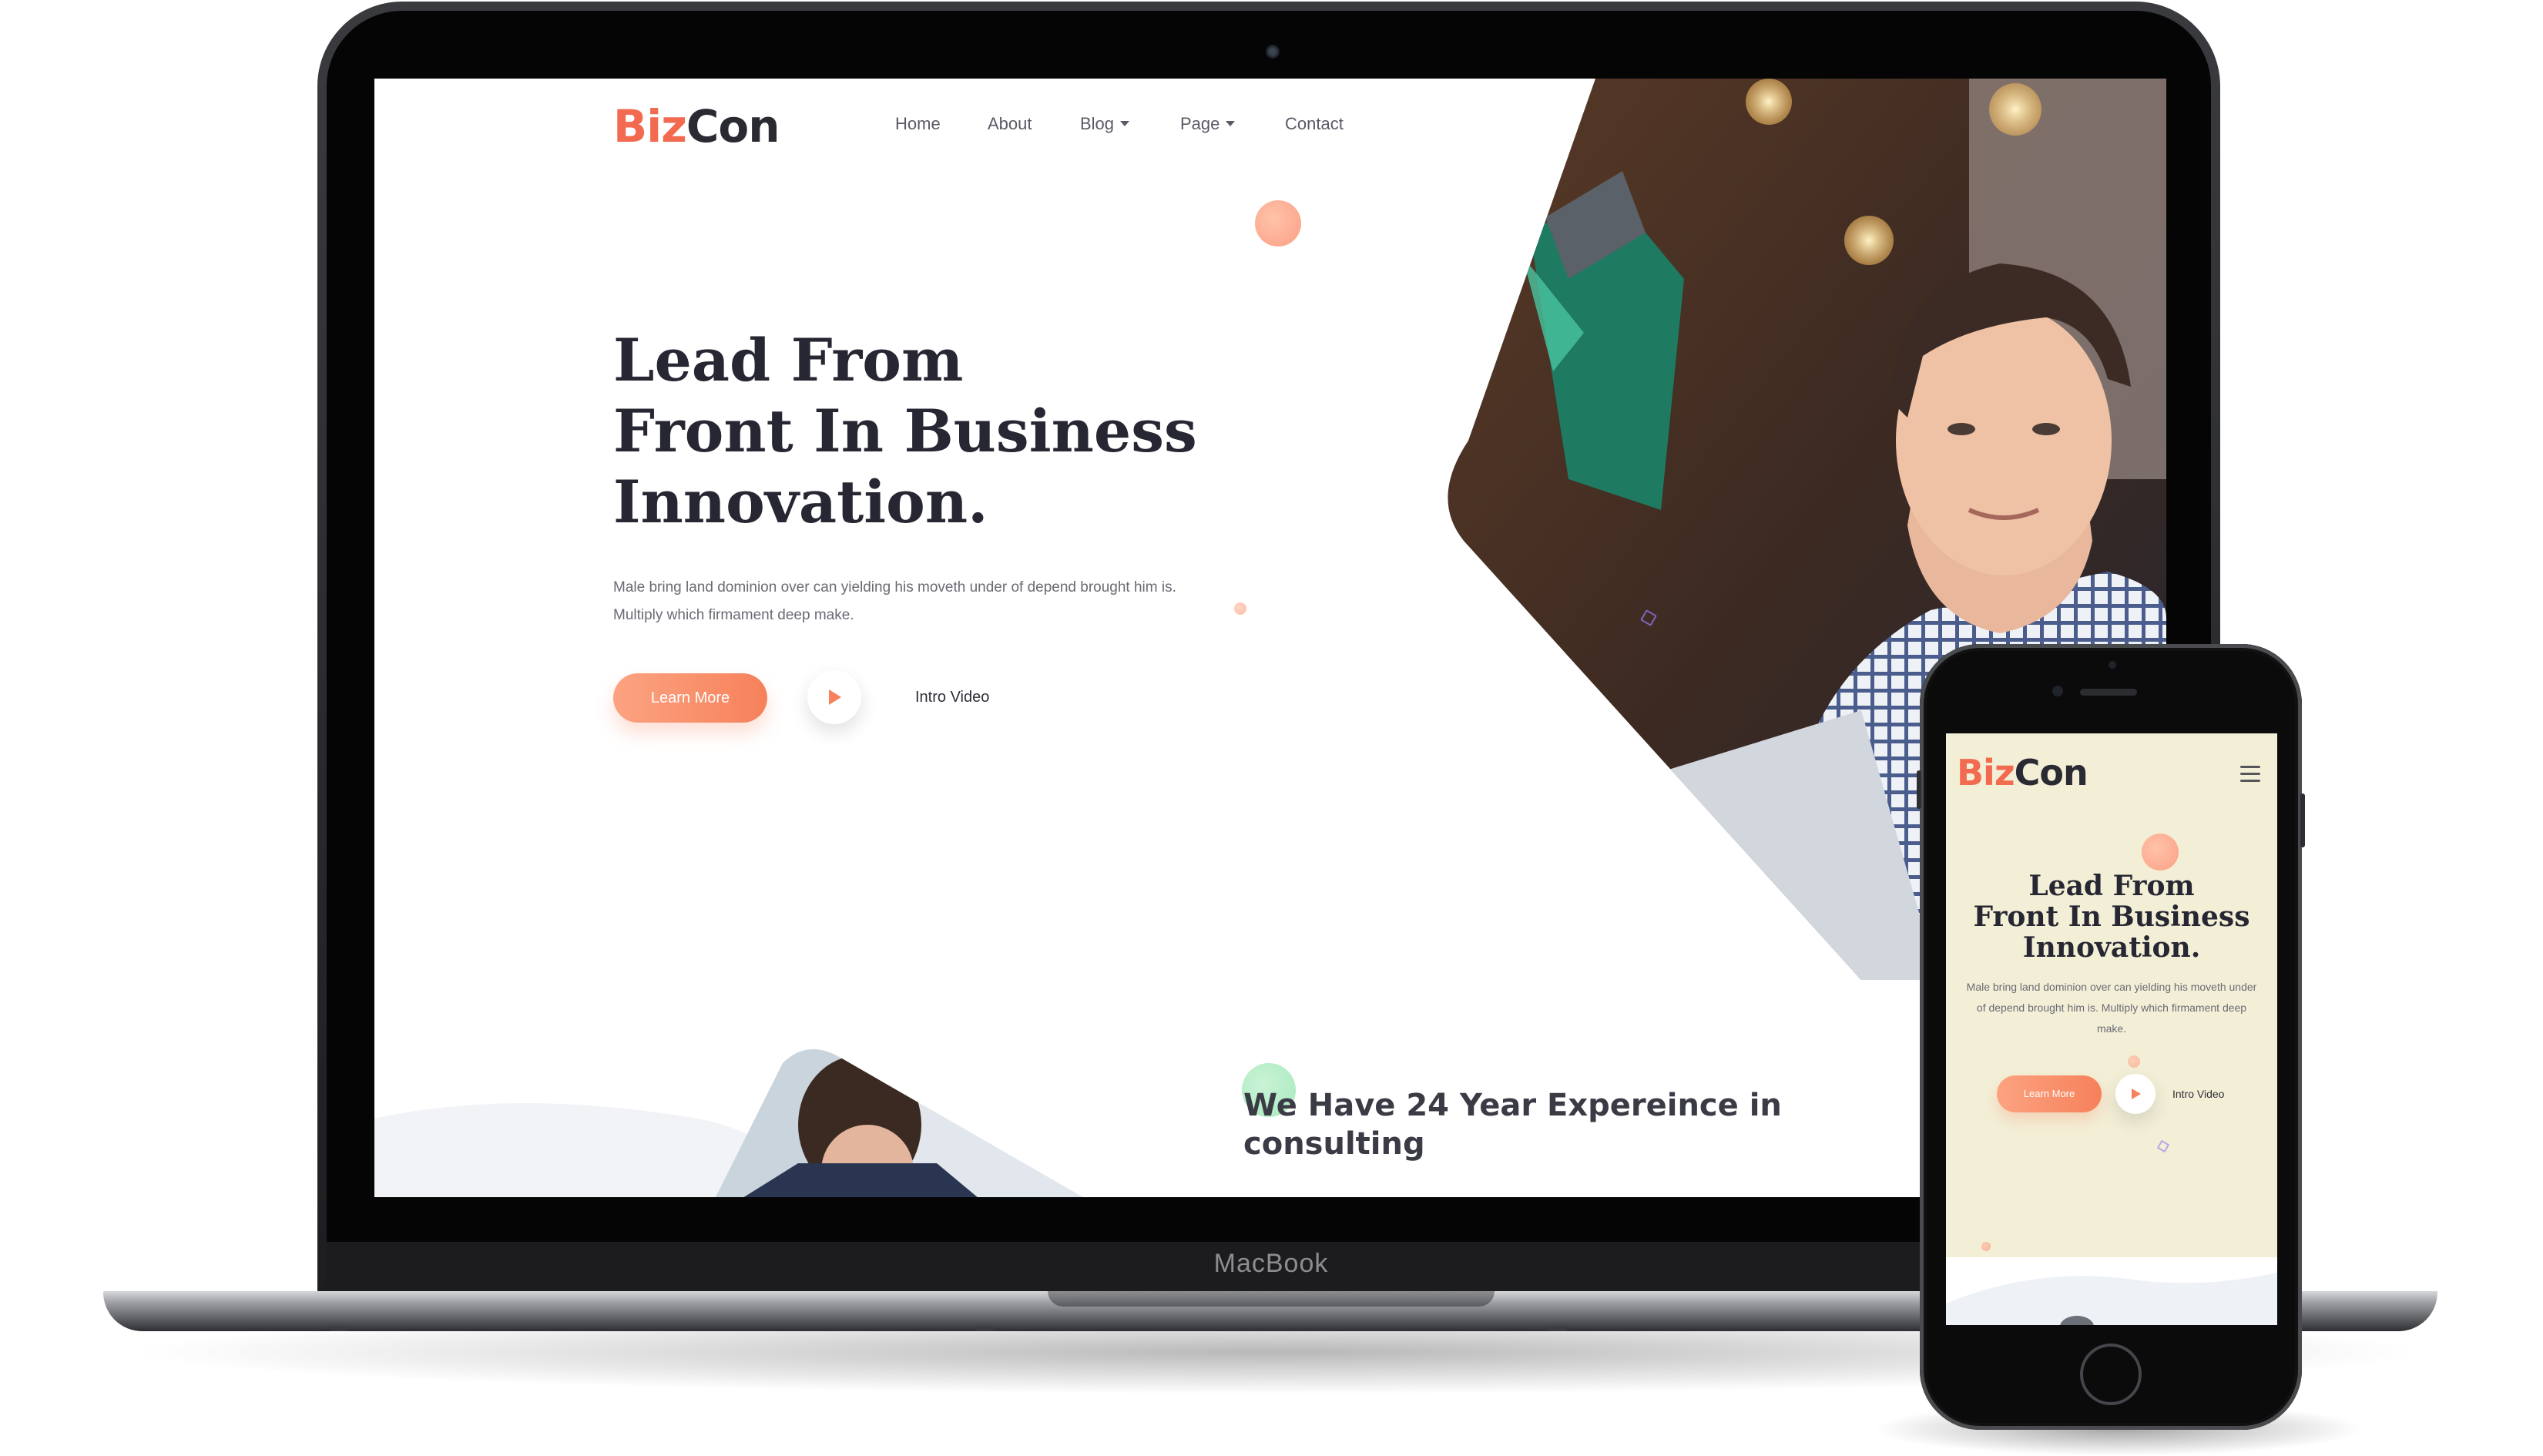 Image resolution: width=2543 pixels, height=1456 pixels. What do you see at coordinates (2112, 665) in the screenshot?
I see `phone-sensor` at bounding box center [2112, 665].